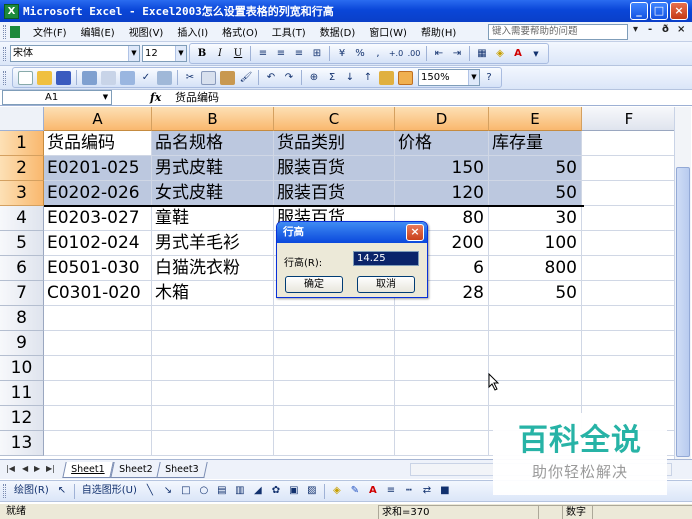 The height and width of the screenshot is (519, 692). I want to click on tab-sheet3: Sheet3, so click(182, 470).